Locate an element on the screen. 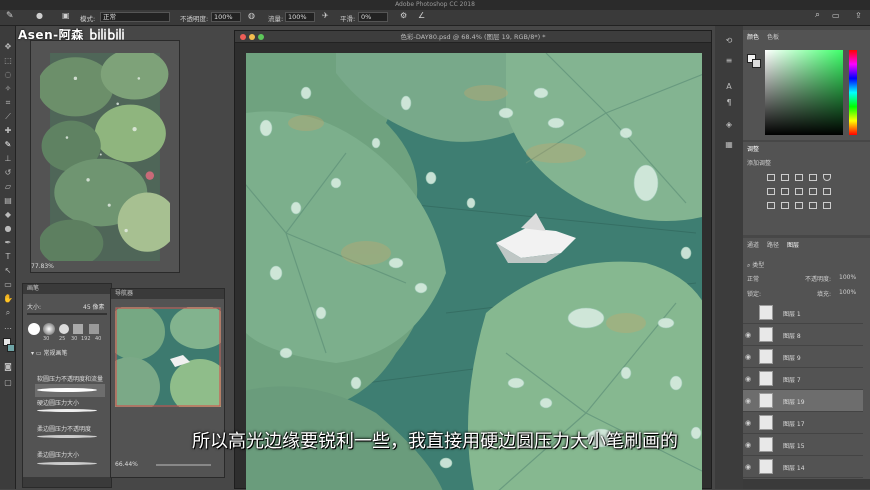 Image resolution: width=870 pixels, height=490 pixels. brush-tool-icon: ✎ is located at coordinates (10, 16).